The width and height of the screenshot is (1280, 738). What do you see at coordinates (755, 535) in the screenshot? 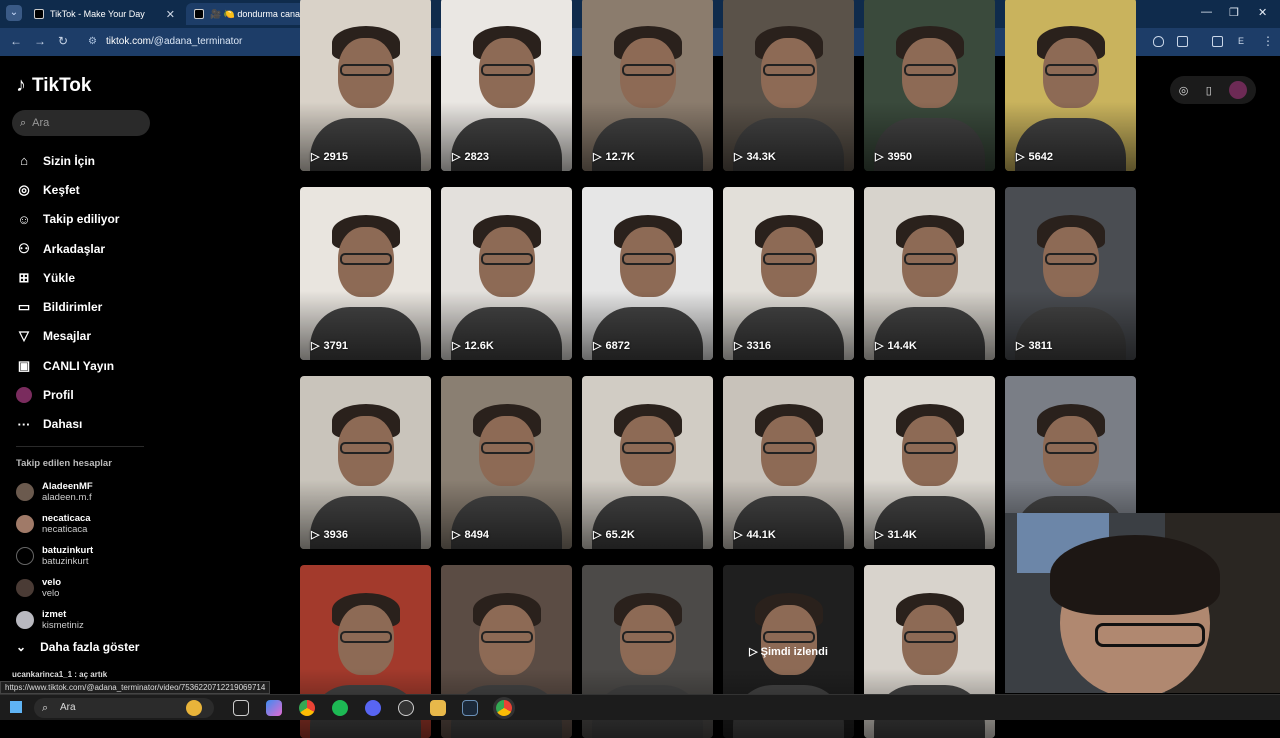
I see `view-count: ▷ 44.1K` at bounding box center [755, 535].